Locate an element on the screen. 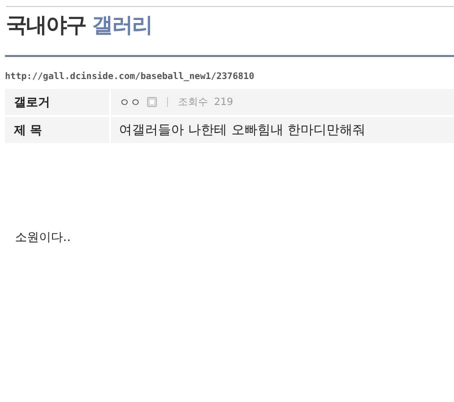 The width and height of the screenshot is (454, 402). gallery-title: 국내야구 is located at coordinates (46, 25).